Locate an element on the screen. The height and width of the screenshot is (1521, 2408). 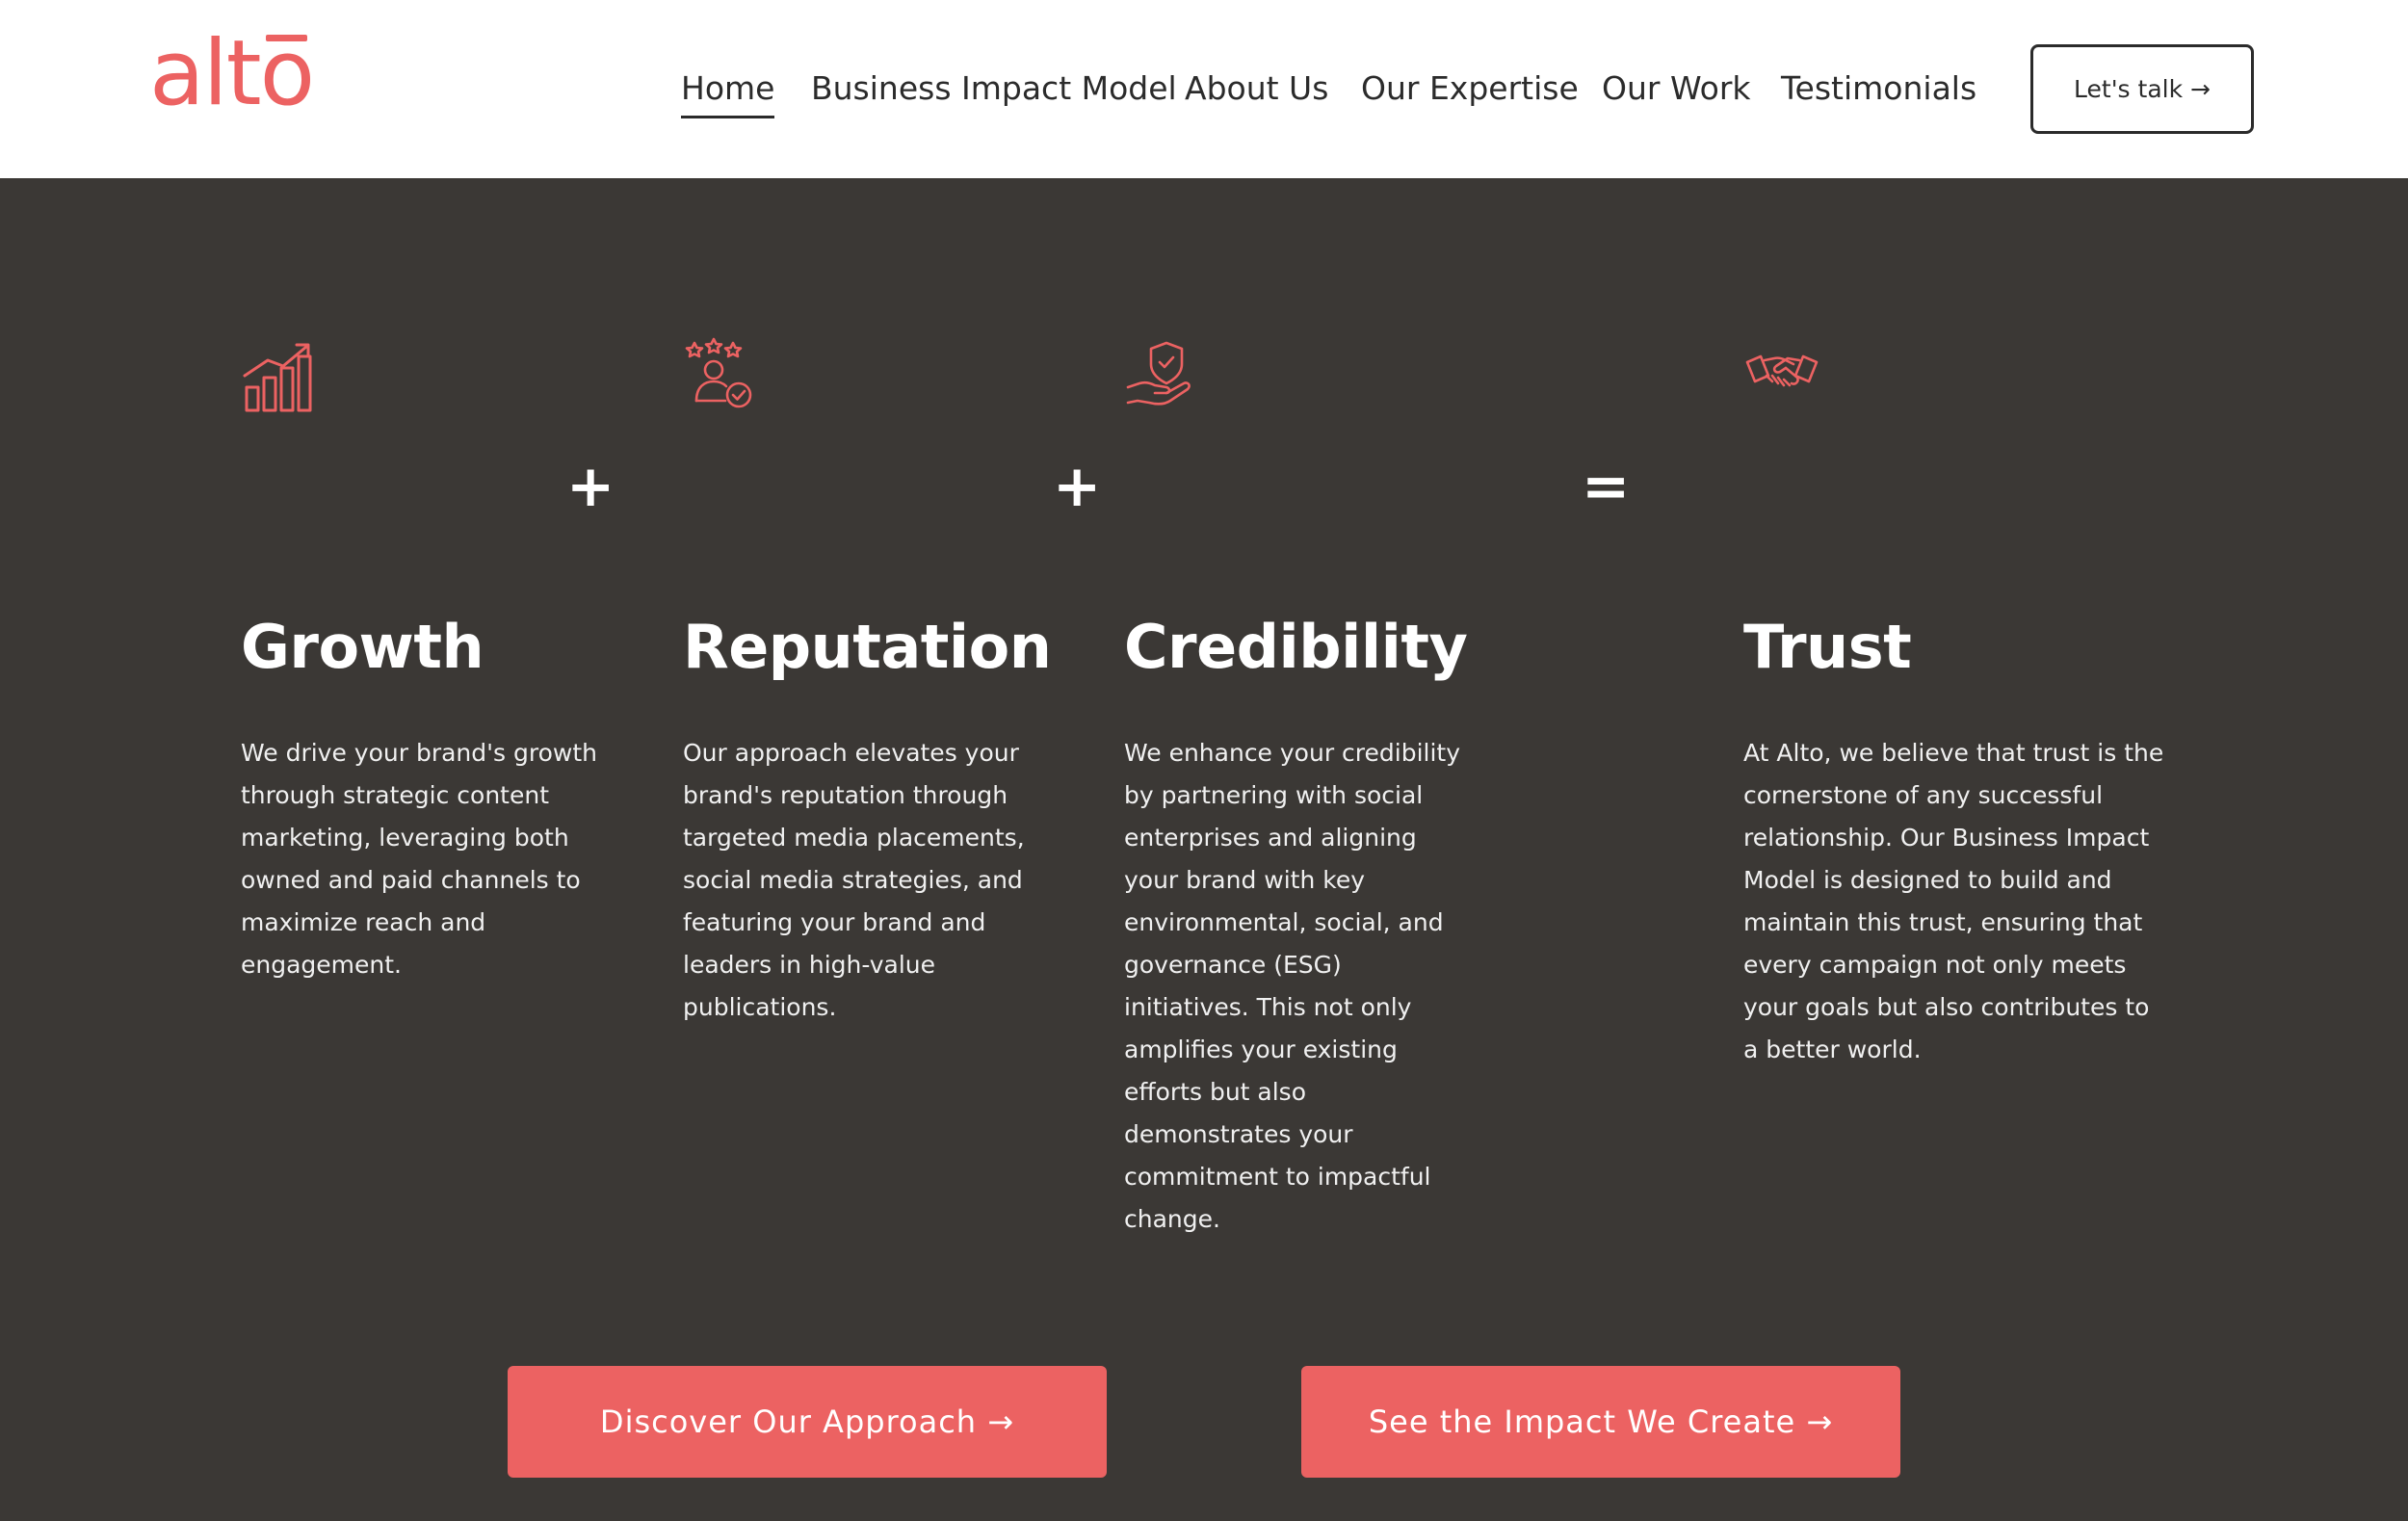
handshake-icon is located at coordinates (1782, 370).